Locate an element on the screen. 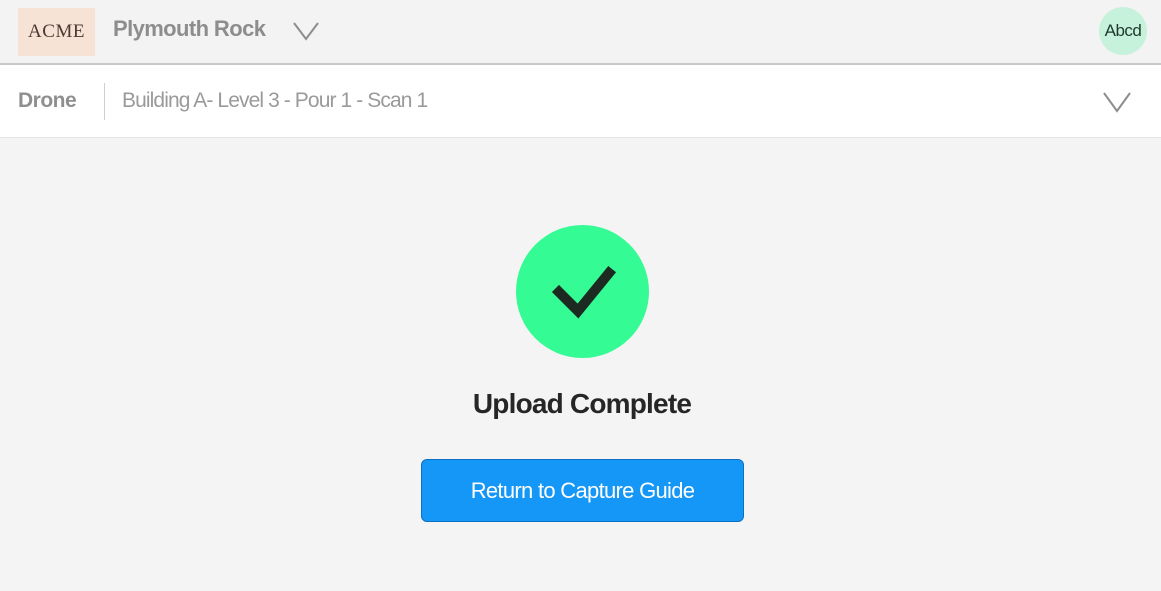 The width and height of the screenshot is (1161, 591). company-logo: ACME is located at coordinates (56, 32).